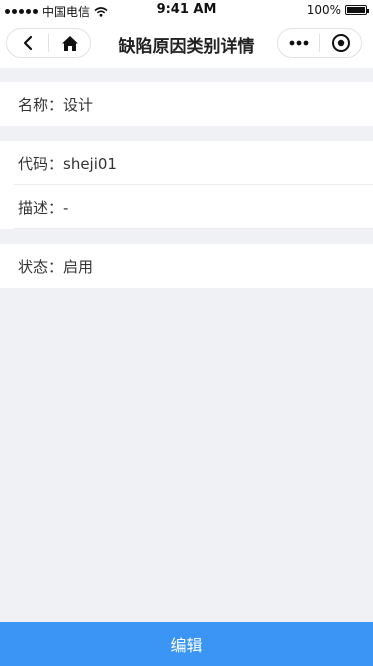  Describe the element at coordinates (67, 163) in the screenshot. I see `code-text: 代码：sheji01` at that location.